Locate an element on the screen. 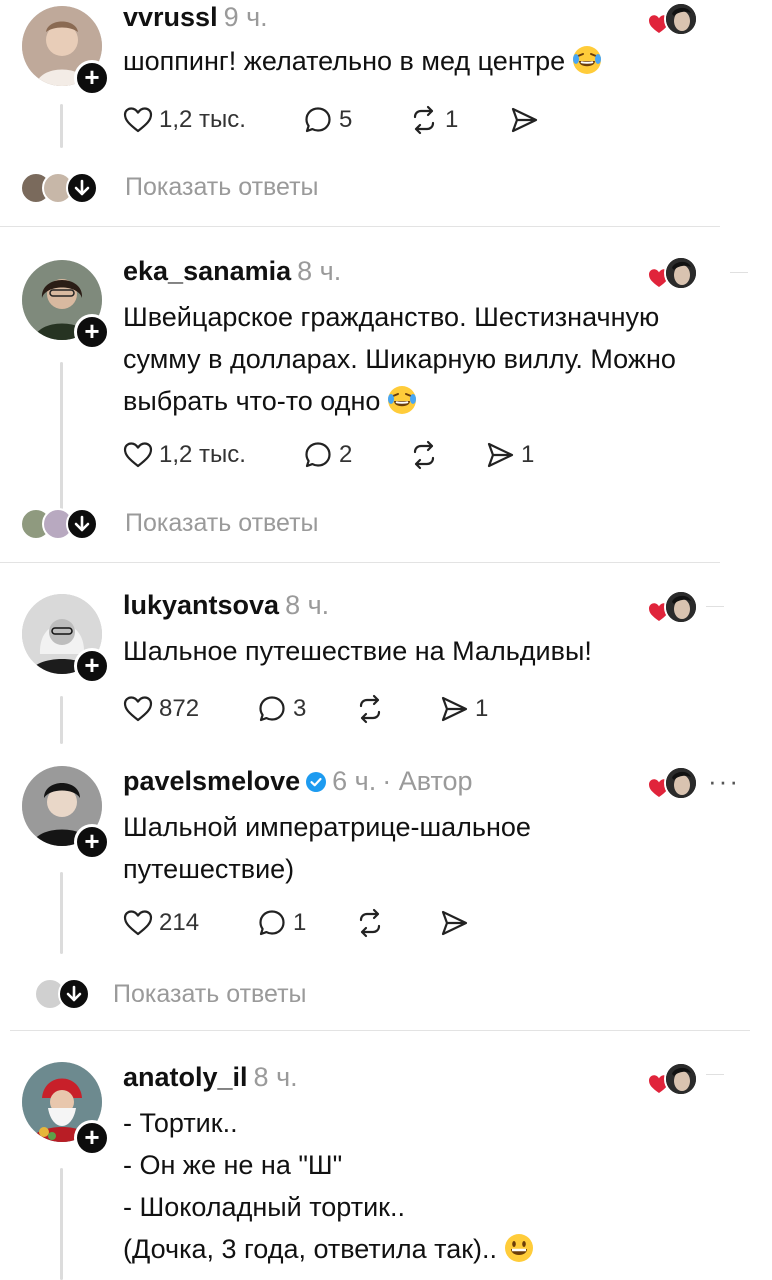 Image resolution: width=772 pixels, height=1280 pixels. grinning-emoji-icon is located at coordinates (519, 1248).